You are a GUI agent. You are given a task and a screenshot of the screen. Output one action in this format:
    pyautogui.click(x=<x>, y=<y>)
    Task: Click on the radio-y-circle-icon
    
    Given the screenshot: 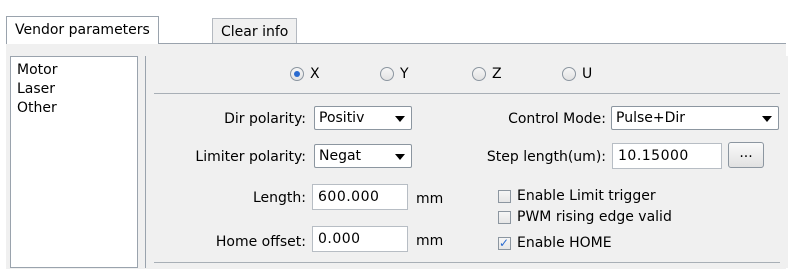 What is the action you would take?
    pyautogui.click(x=387, y=74)
    